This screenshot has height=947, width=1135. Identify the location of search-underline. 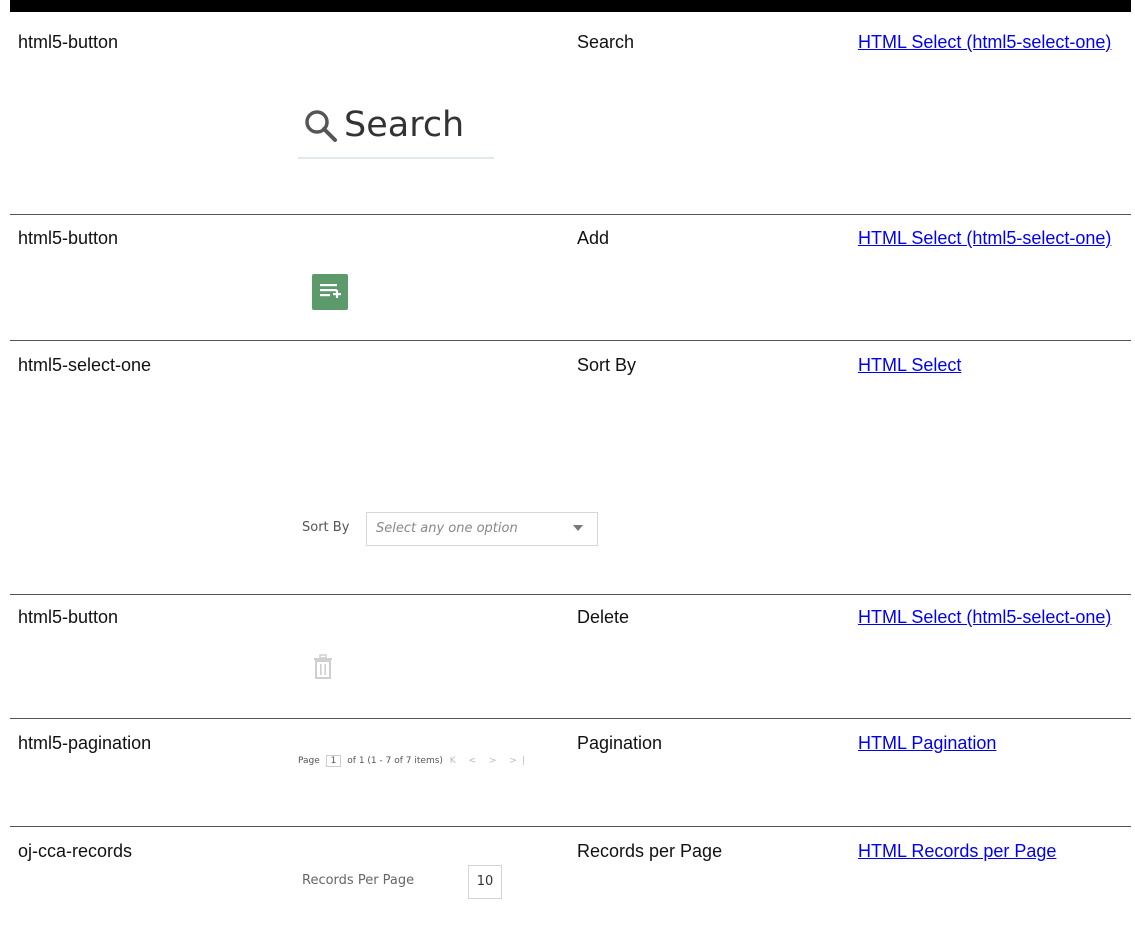
(396, 158).